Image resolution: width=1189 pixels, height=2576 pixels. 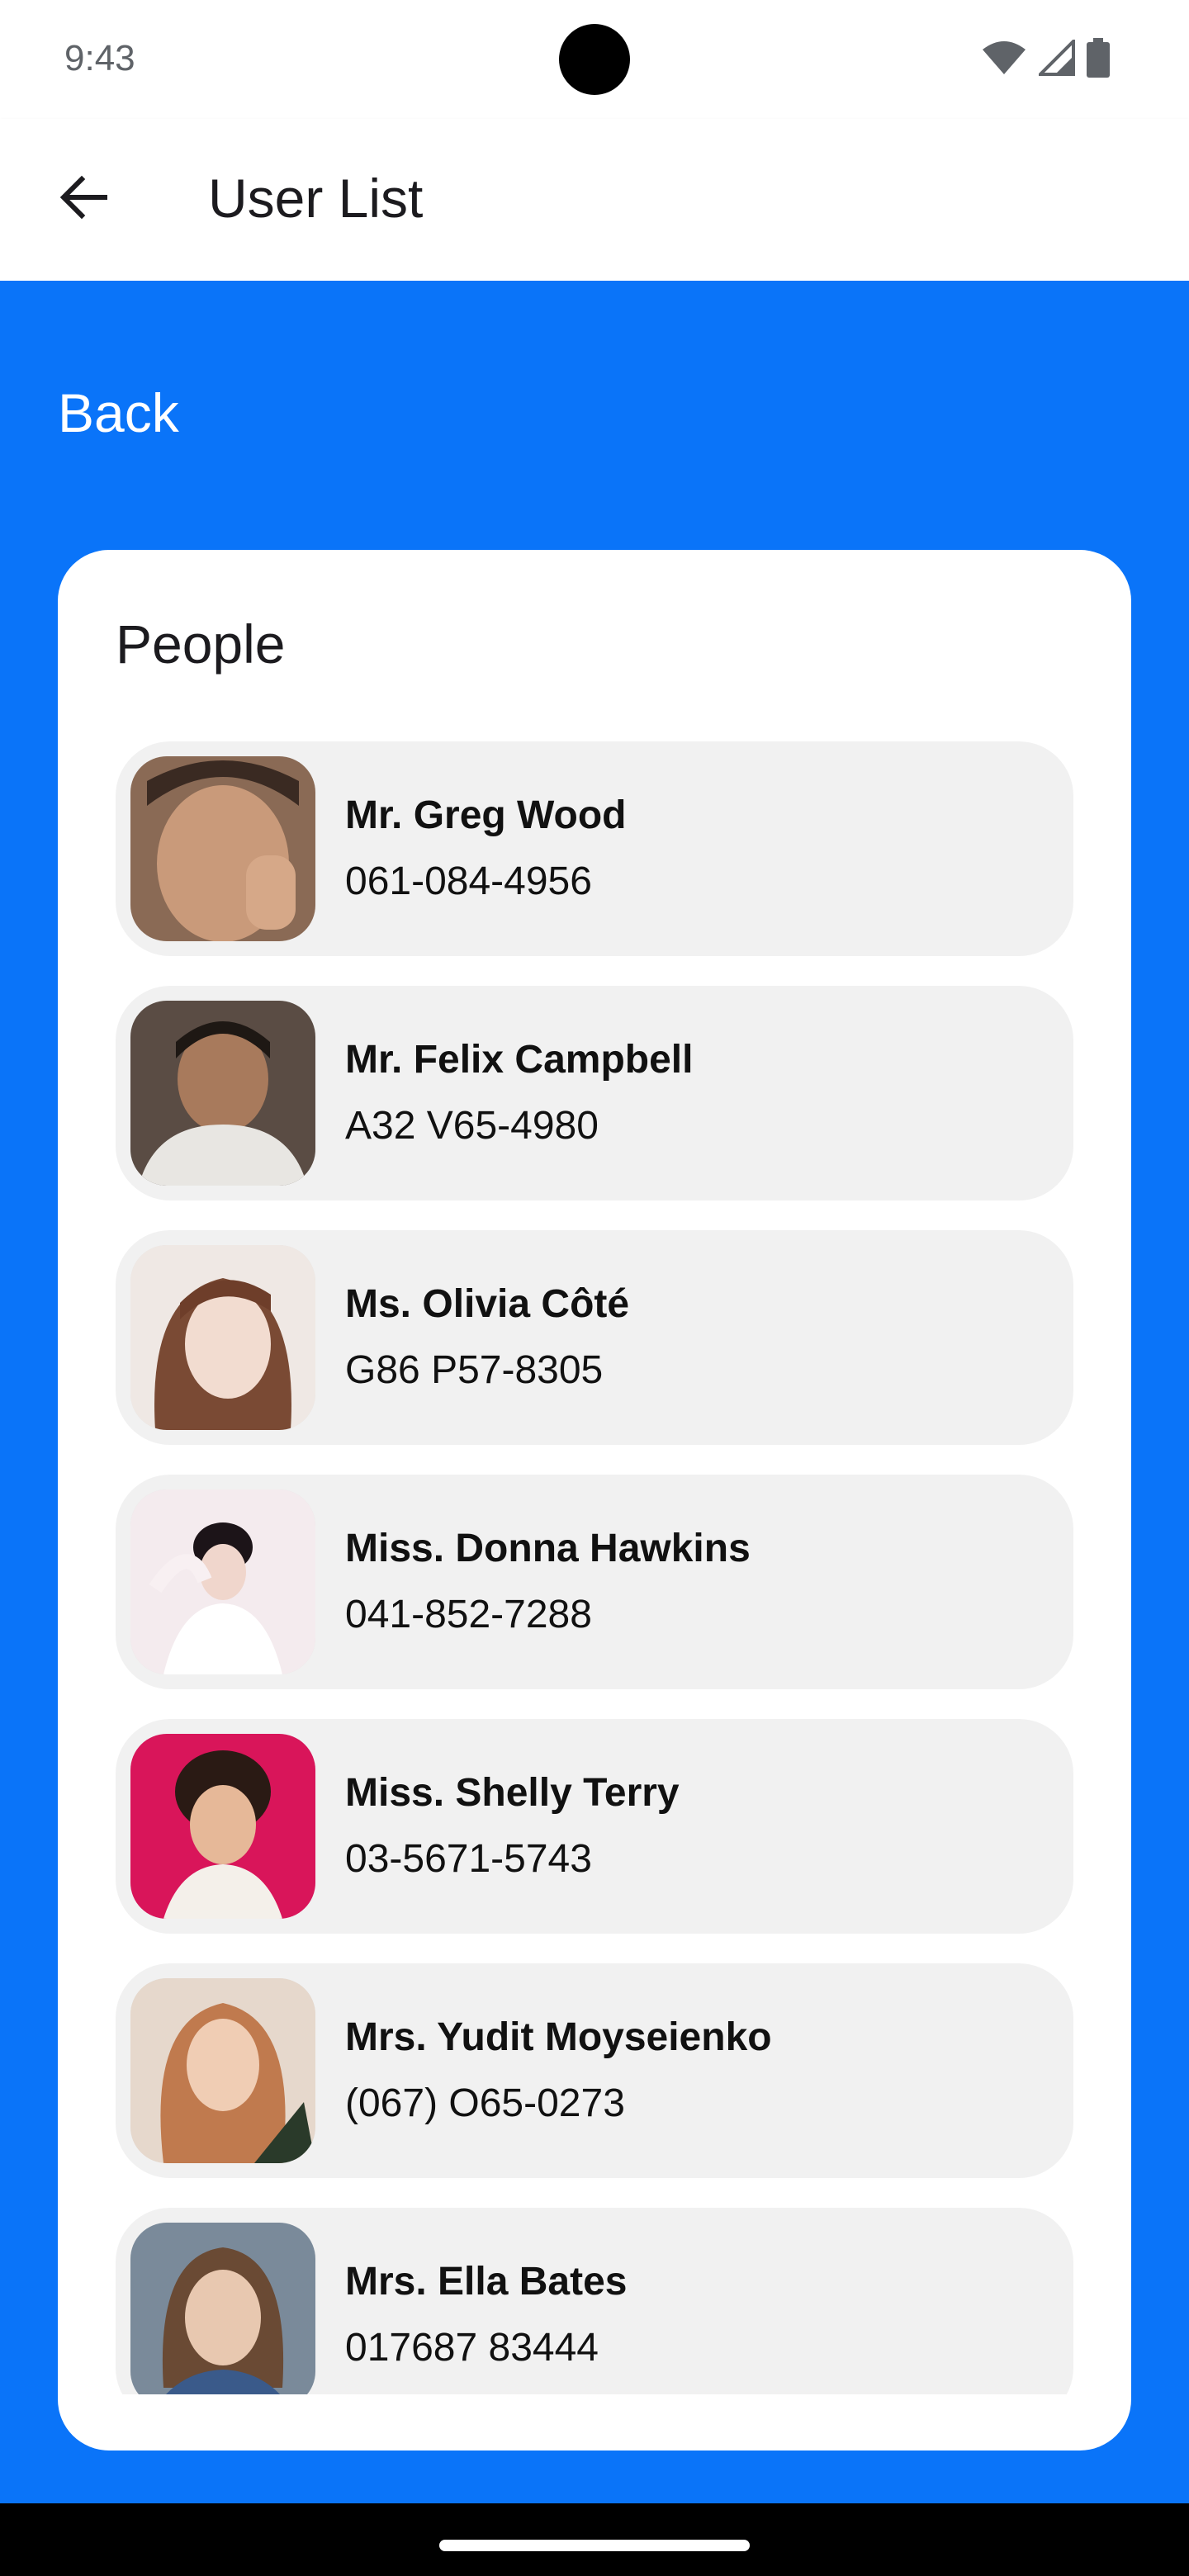 What do you see at coordinates (594, 2070) in the screenshot?
I see `list-item: Mrs. Yudit Moyseienko (067) O65-0273` at bounding box center [594, 2070].